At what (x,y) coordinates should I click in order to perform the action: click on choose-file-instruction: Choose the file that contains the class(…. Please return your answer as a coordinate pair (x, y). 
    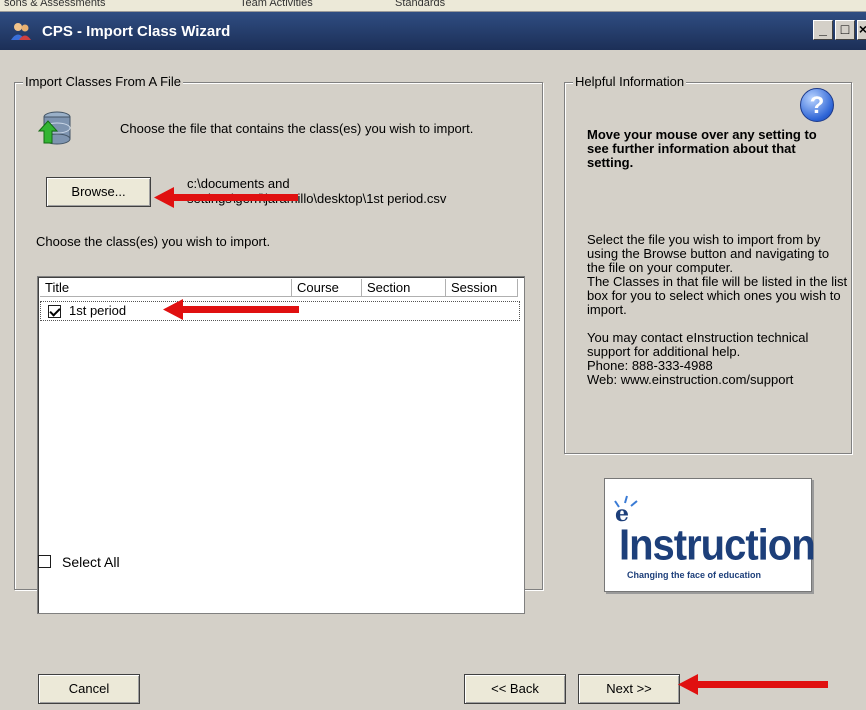
    Looking at the image, I should click on (297, 128).